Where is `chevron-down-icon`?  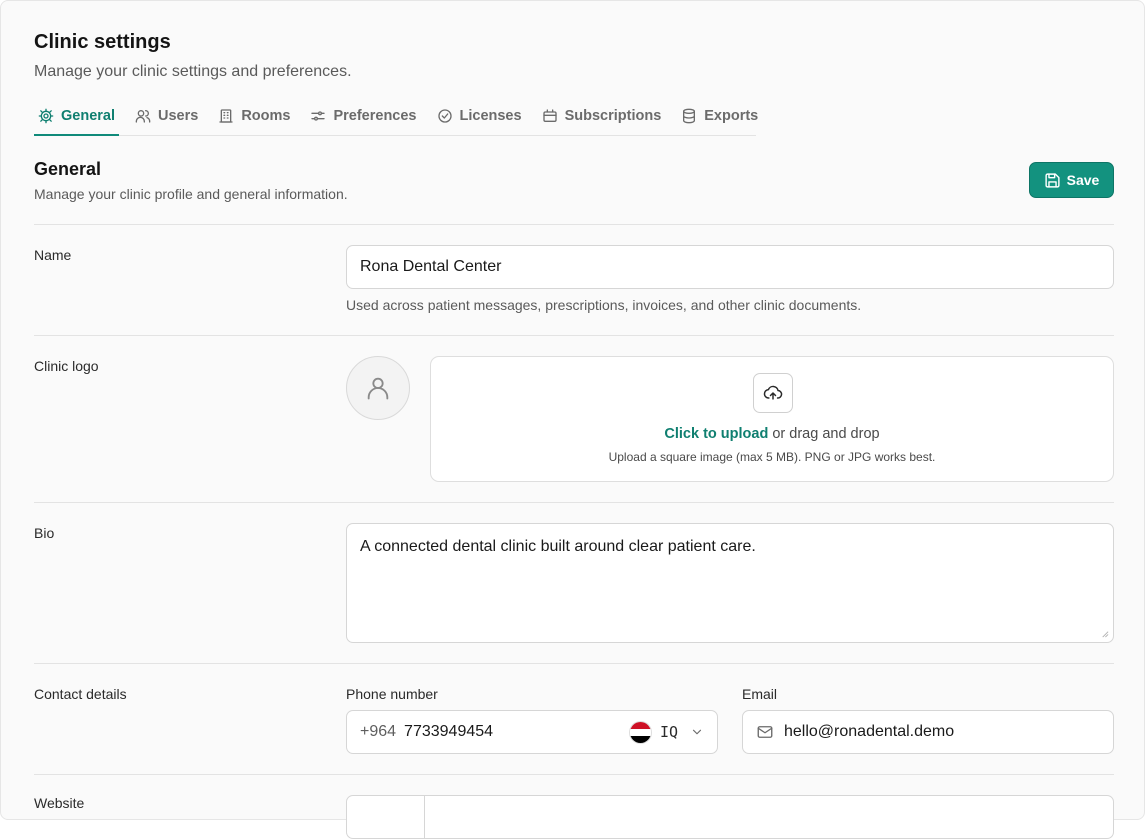 chevron-down-icon is located at coordinates (697, 732).